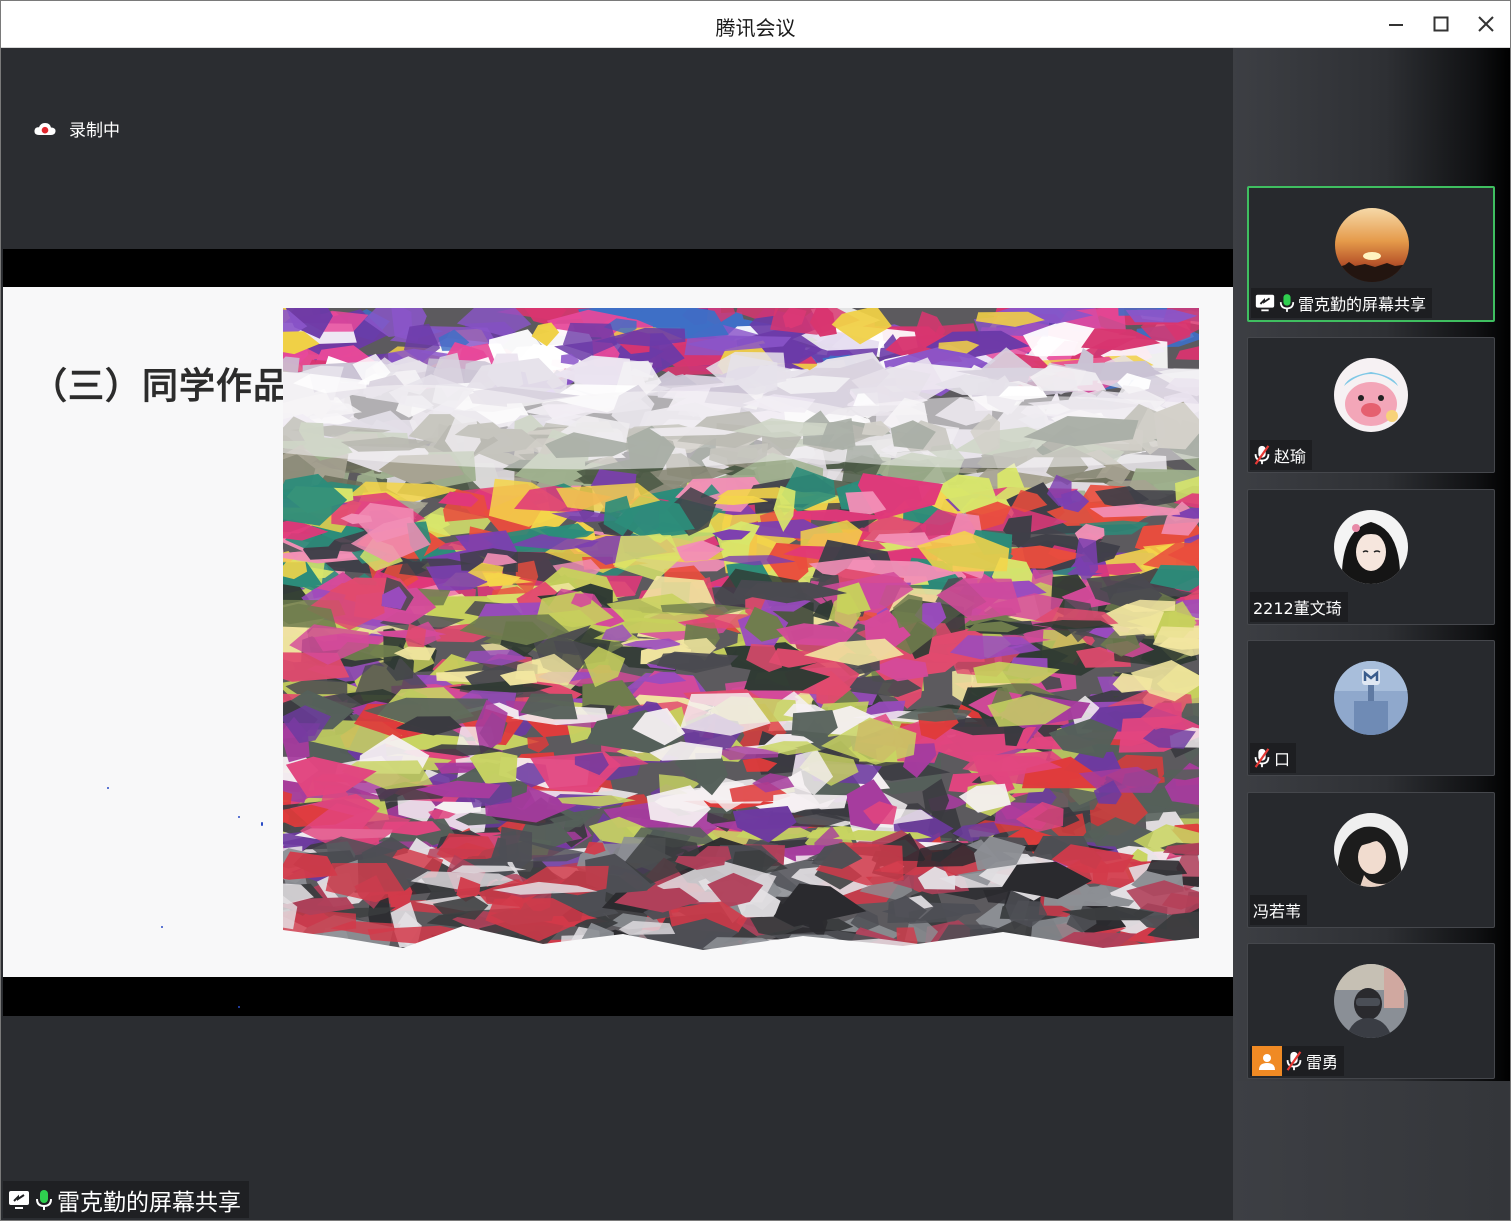  I want to click on slide-title: （三）同学作品, so click(161, 386).